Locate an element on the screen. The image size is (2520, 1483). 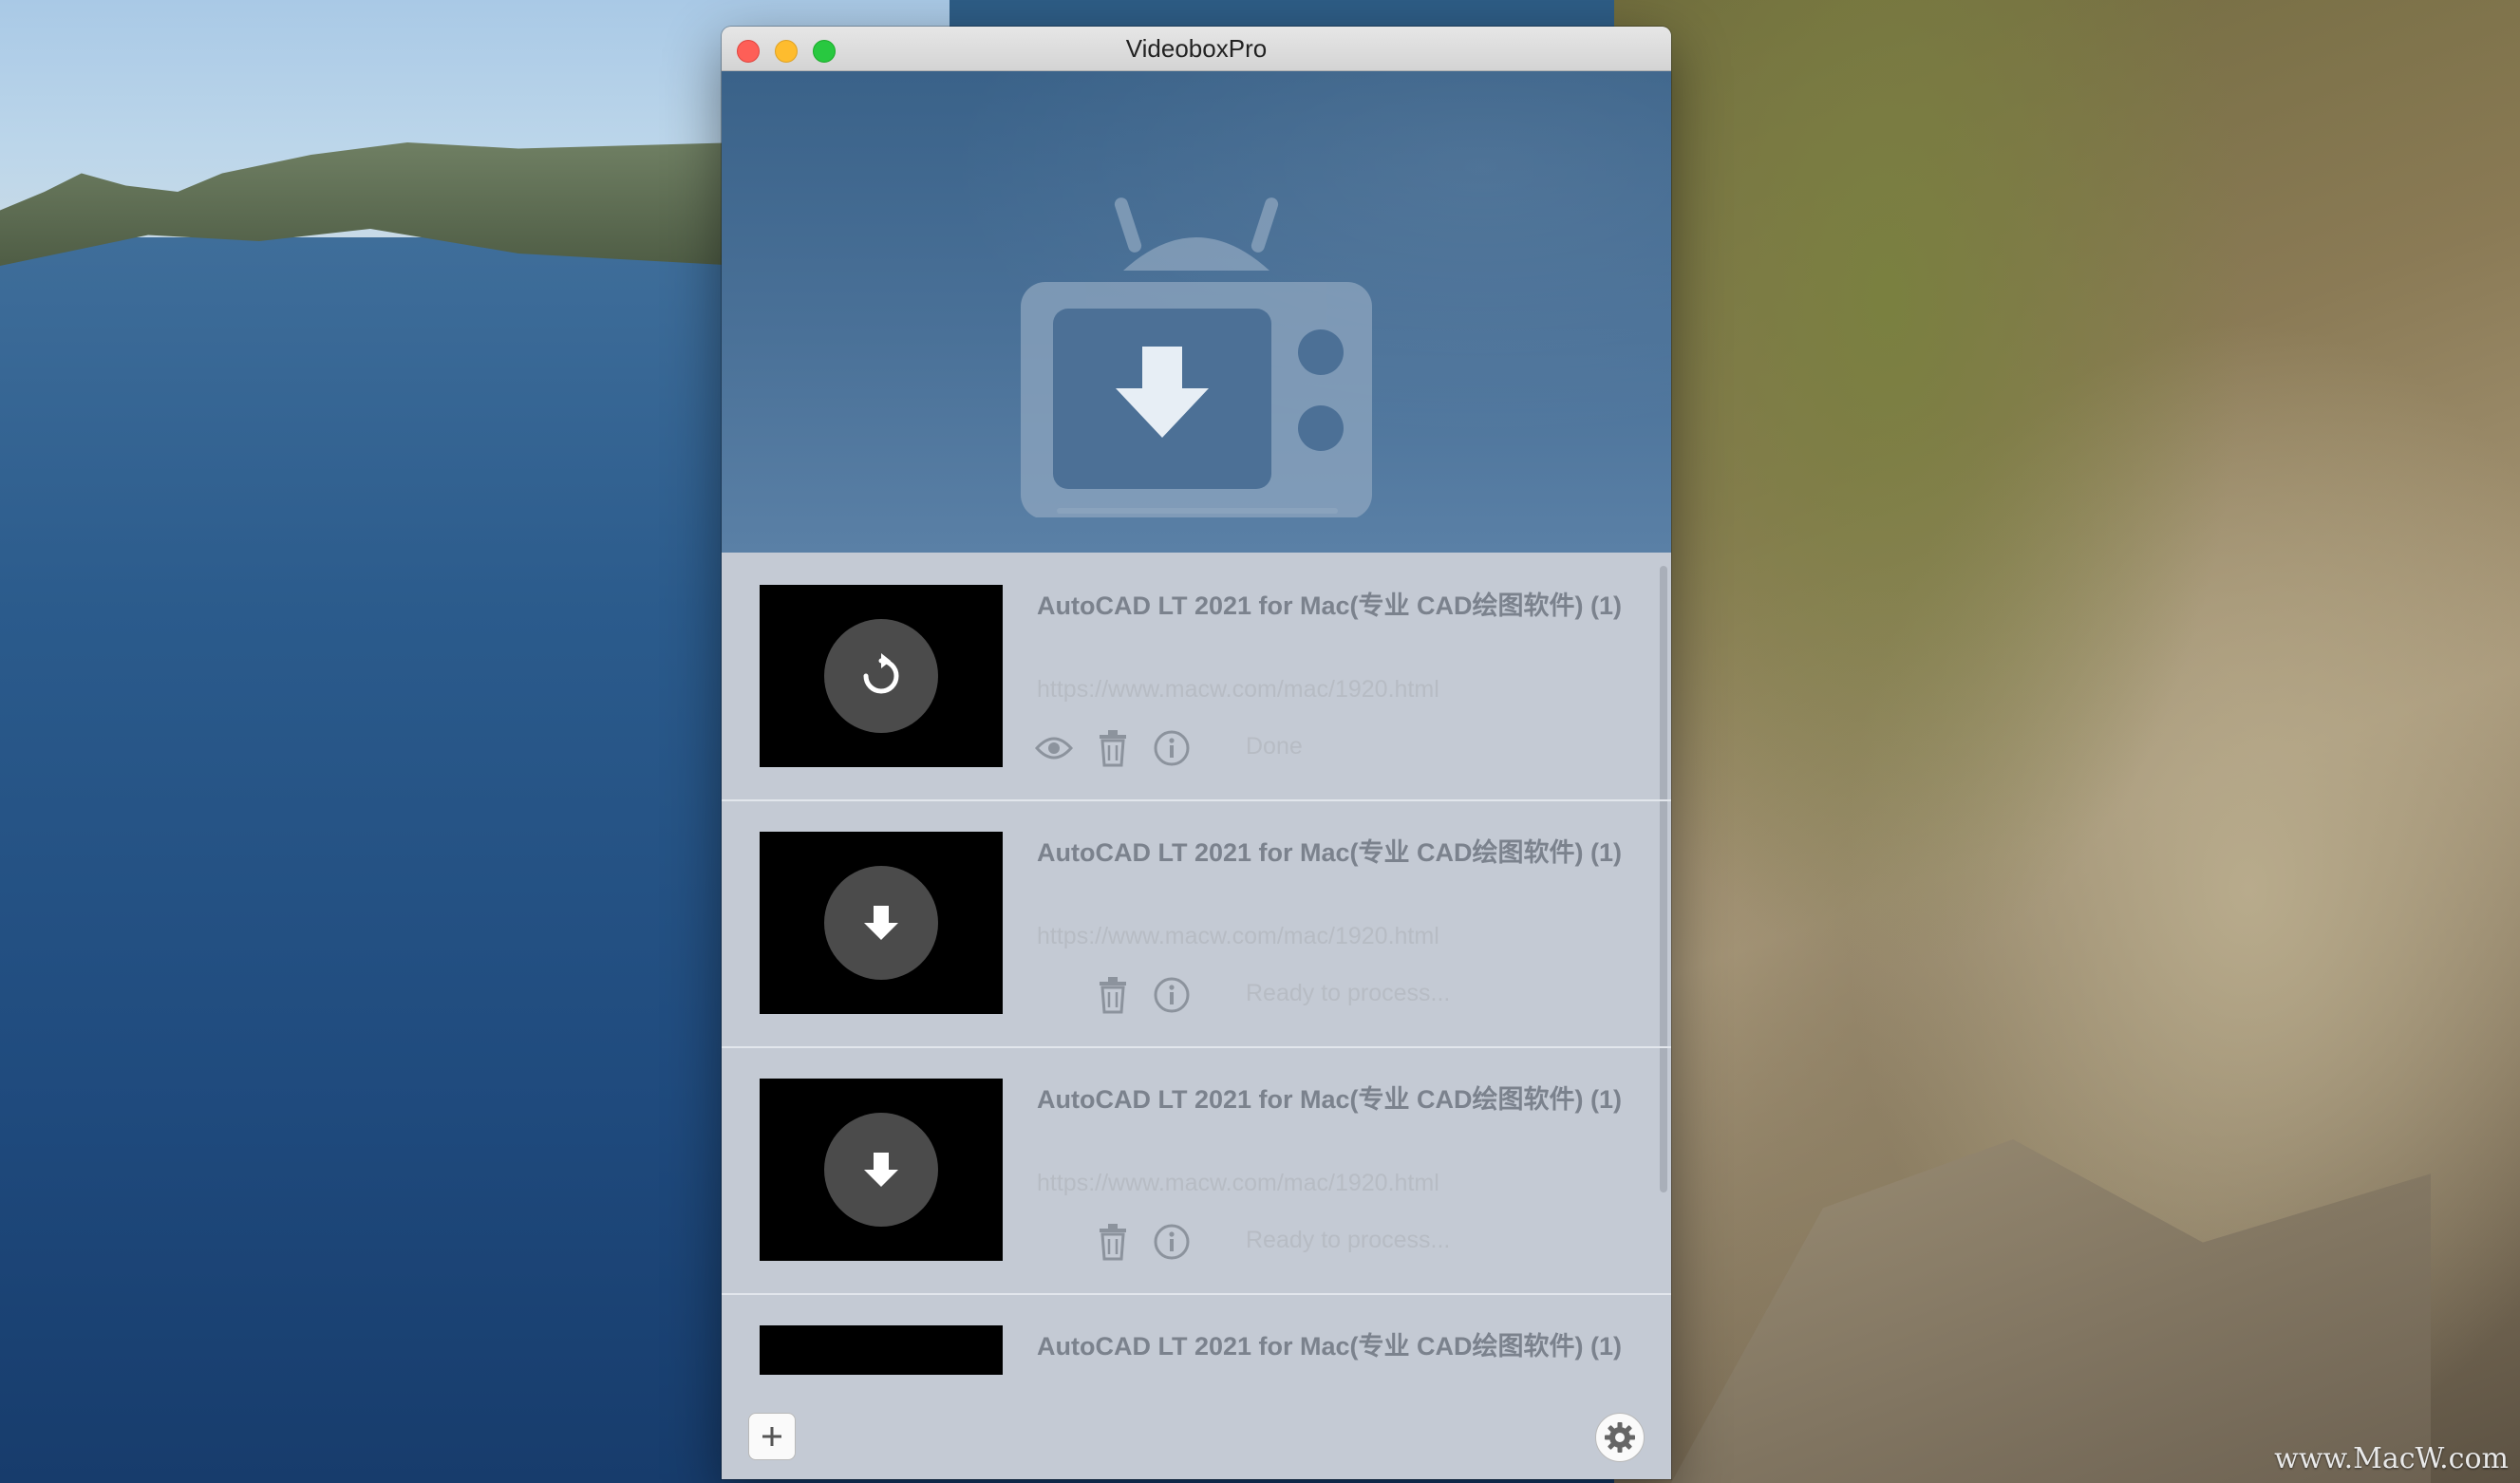
add-url-button is located at coordinates (772, 1437).